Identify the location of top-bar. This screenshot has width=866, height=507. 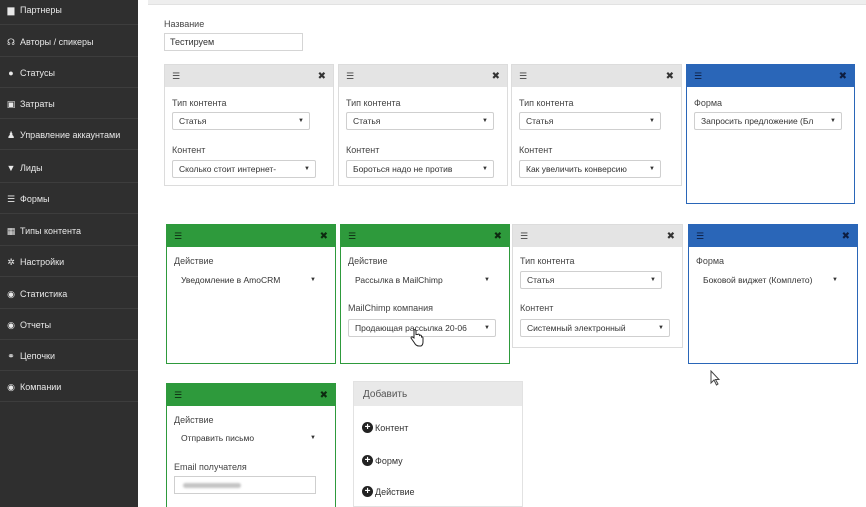
(507, 2).